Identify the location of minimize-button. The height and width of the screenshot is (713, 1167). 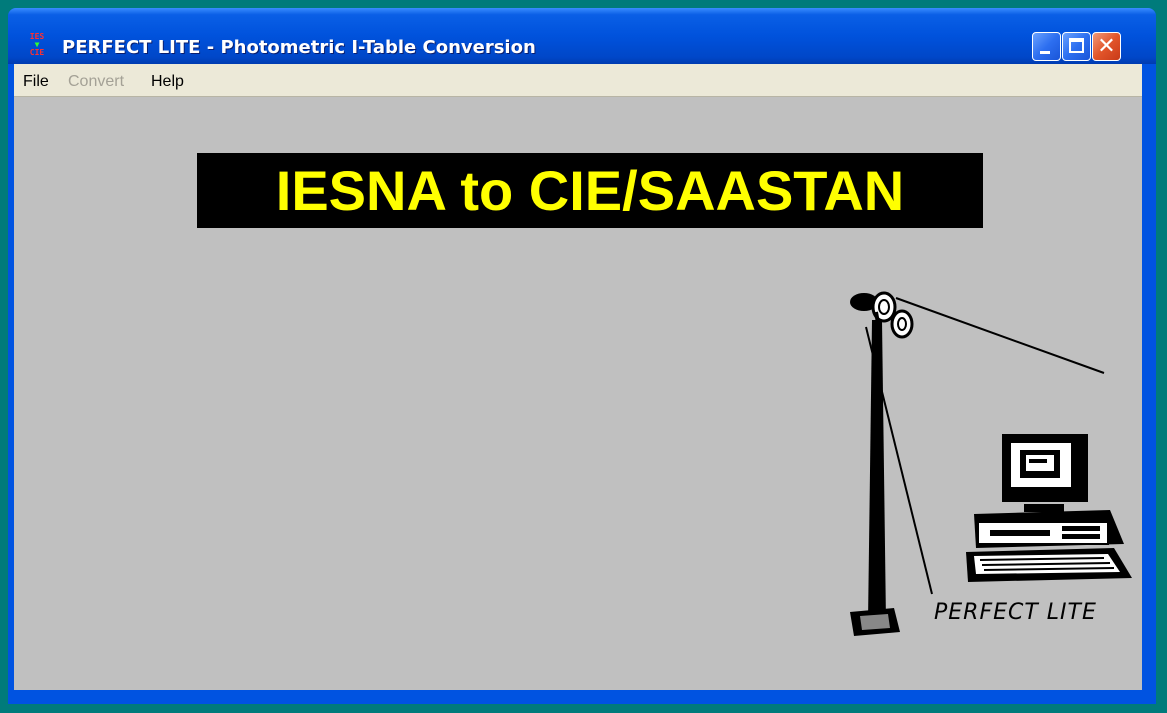
(1046, 46).